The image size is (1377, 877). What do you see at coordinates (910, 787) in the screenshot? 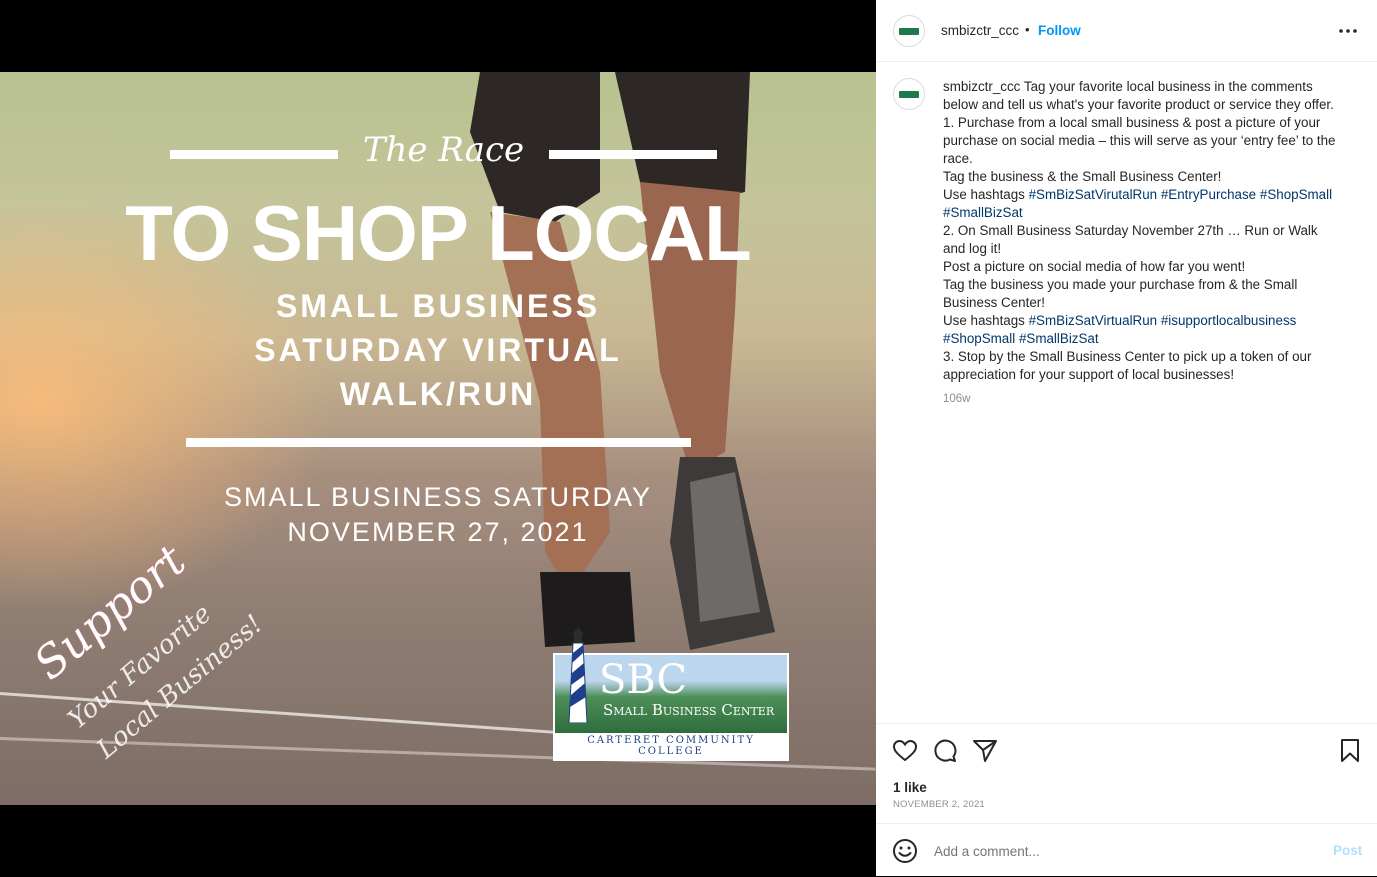
I see `likes-count: 1 like` at bounding box center [910, 787].